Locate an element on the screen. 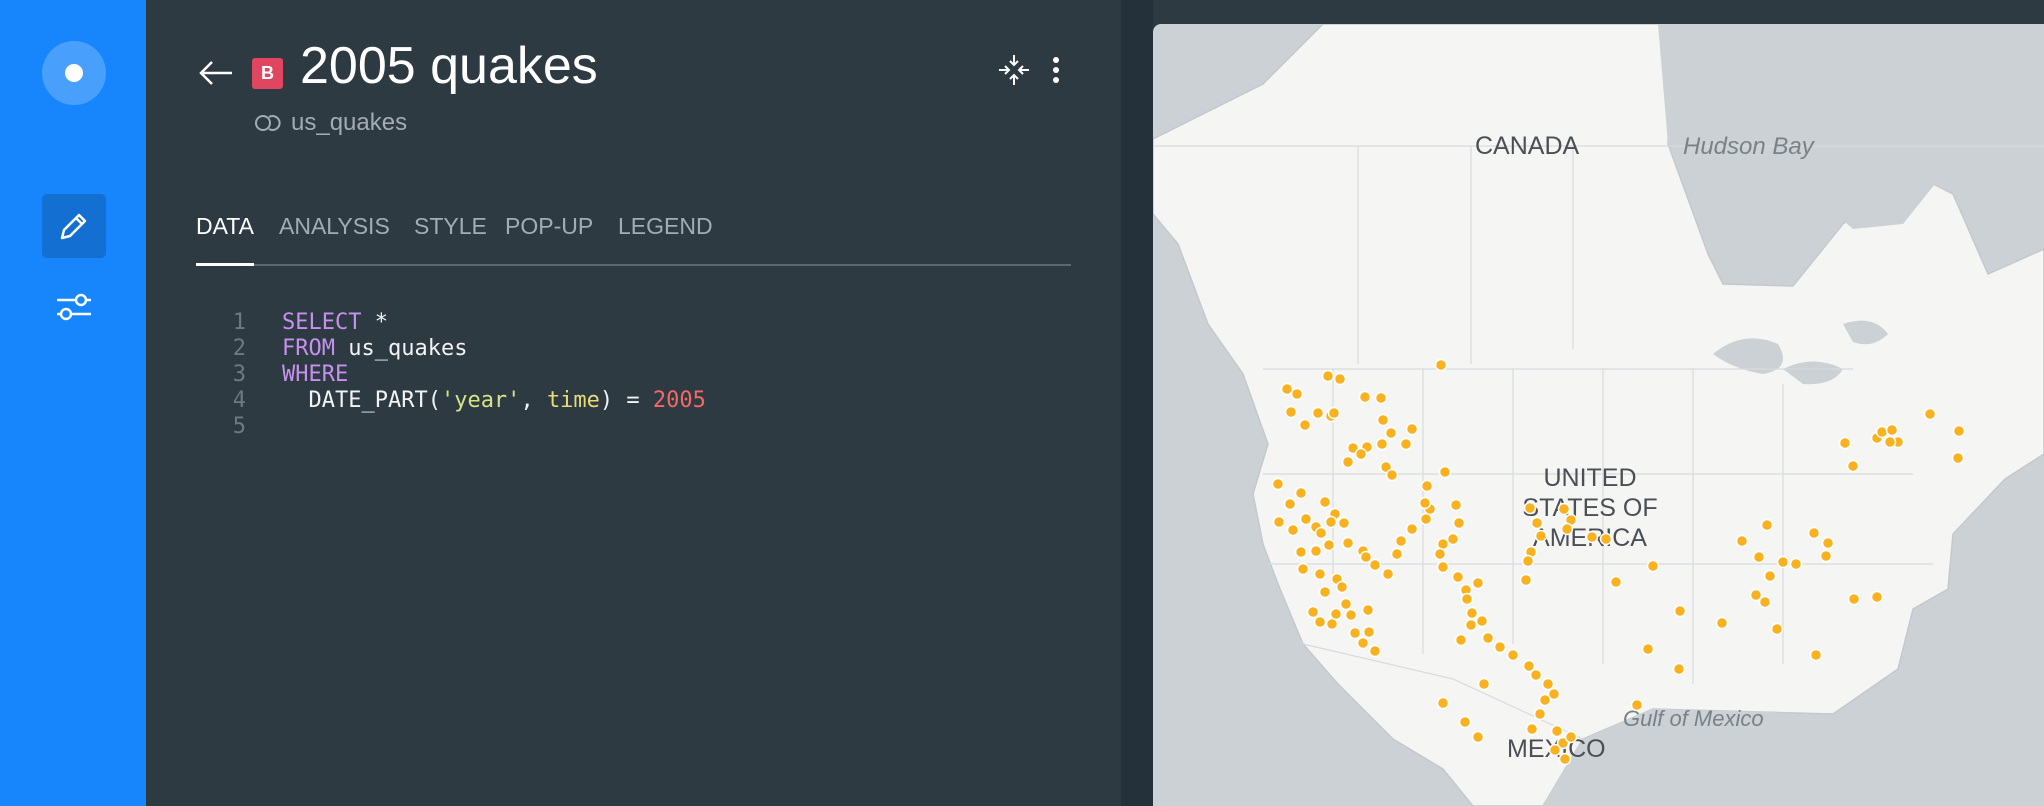  sql-line: 5 is located at coordinates (626, 427).